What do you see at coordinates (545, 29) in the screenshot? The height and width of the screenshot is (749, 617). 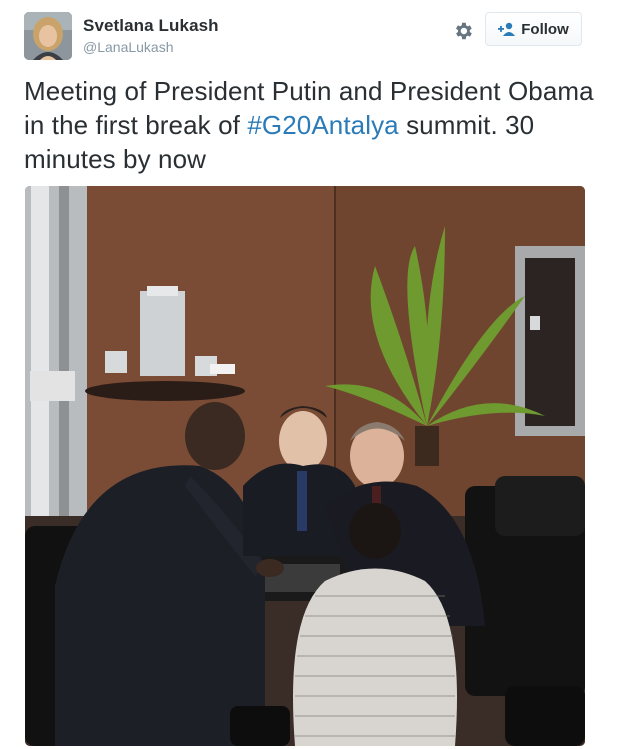 I see `follow-label: Follow` at bounding box center [545, 29].